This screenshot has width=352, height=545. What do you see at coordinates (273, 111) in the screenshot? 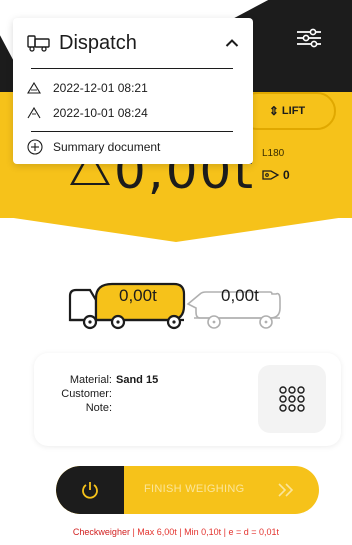
I see `lift-arrow-icon: ⇕` at bounding box center [273, 111].